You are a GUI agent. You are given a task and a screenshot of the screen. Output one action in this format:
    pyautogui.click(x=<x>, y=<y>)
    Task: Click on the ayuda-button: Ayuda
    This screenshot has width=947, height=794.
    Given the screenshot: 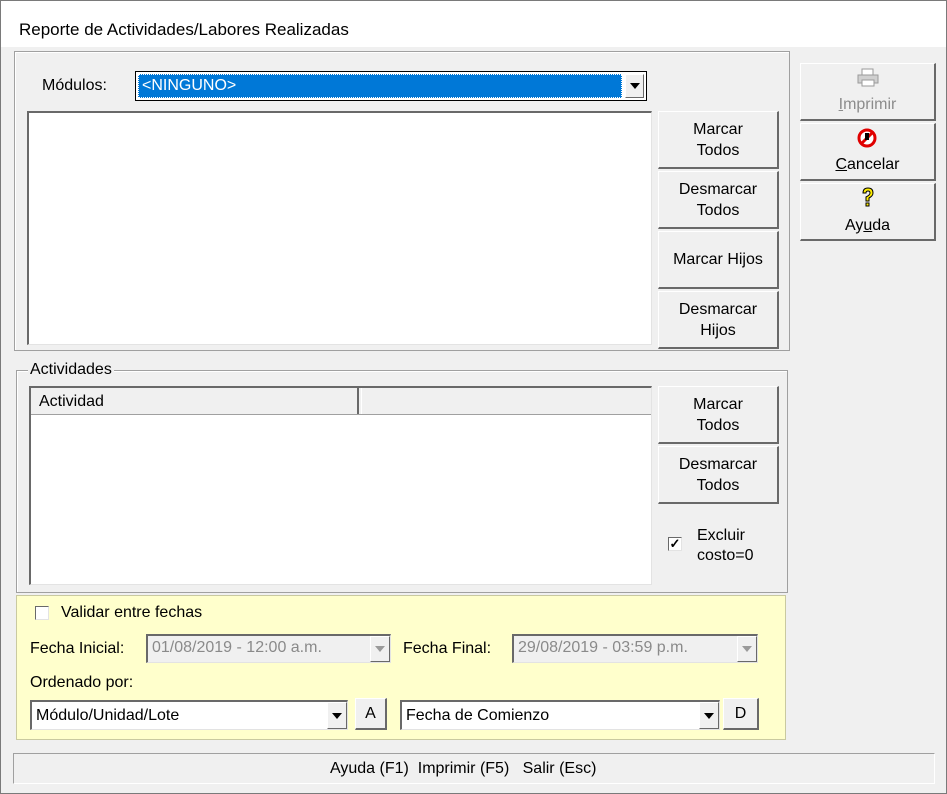 What is the action you would take?
    pyautogui.click(x=868, y=212)
    